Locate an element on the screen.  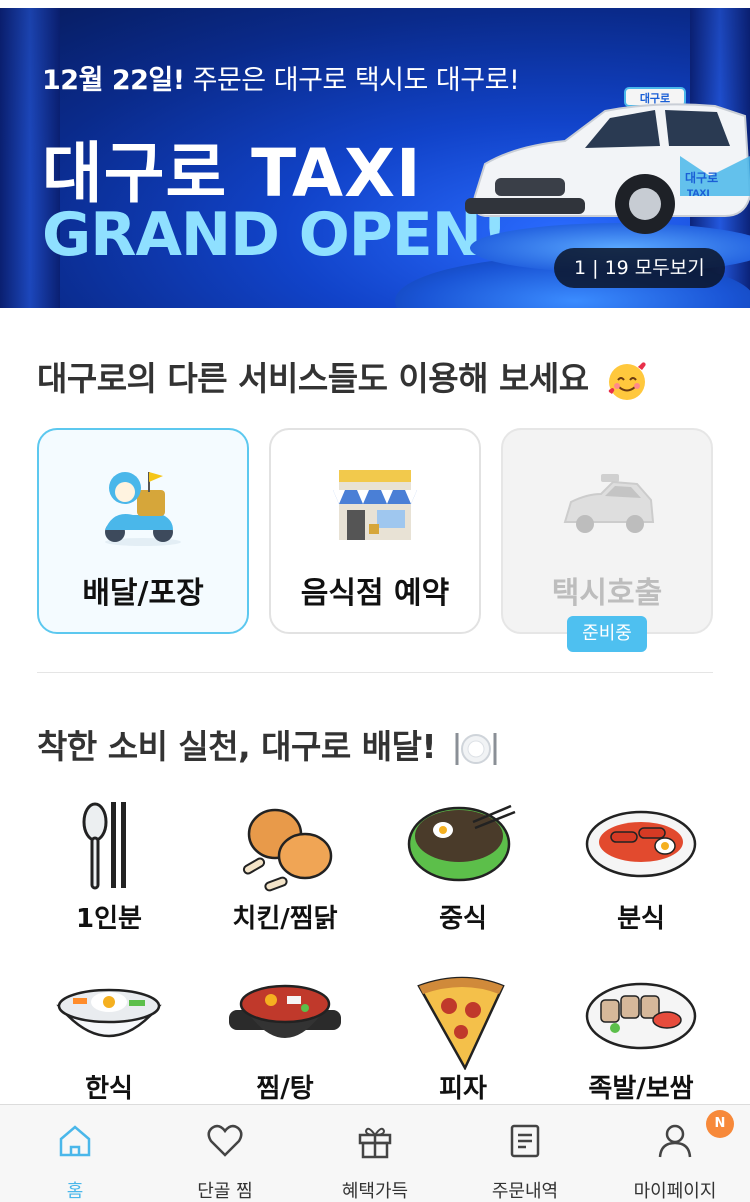
nav-benefits: 혜택가득 is located at coordinates (375, 1153).